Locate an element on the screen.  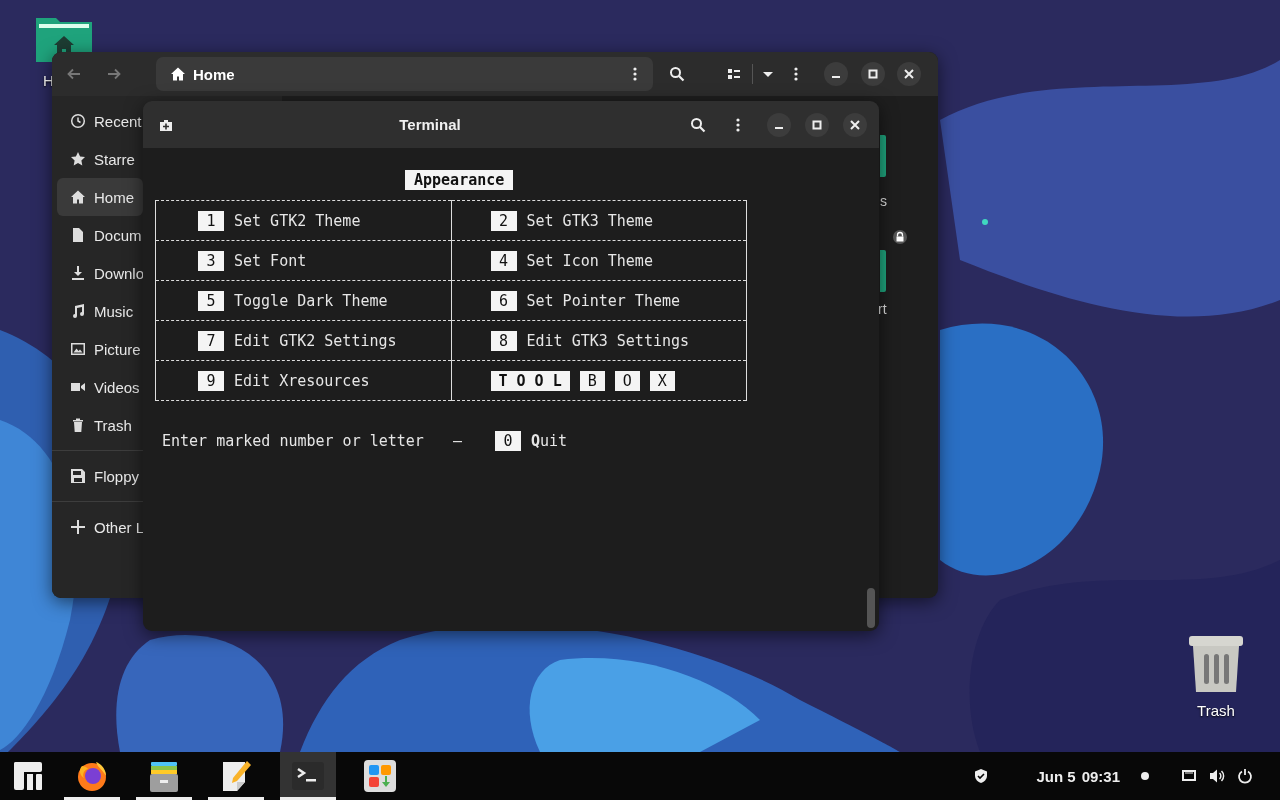
menu-key: 8 is located at coordinates (503, 340).